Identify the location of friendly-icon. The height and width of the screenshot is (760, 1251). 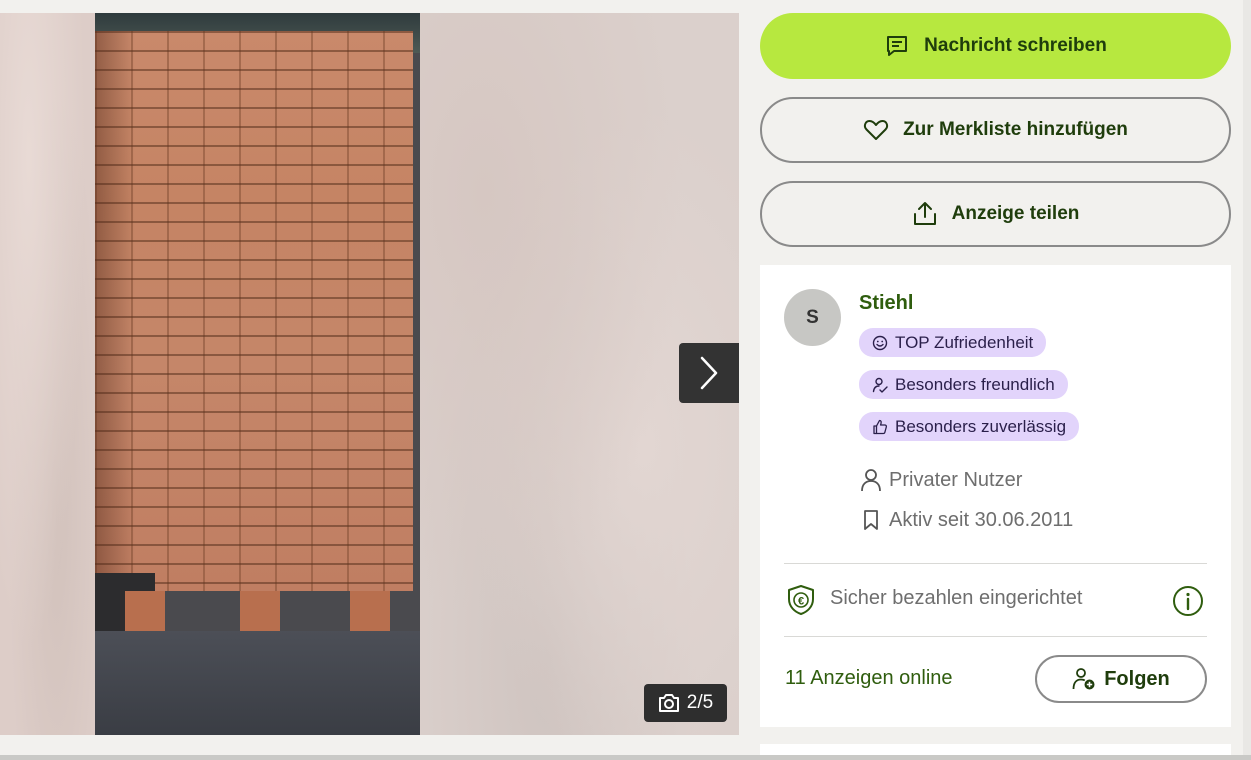
(880, 385).